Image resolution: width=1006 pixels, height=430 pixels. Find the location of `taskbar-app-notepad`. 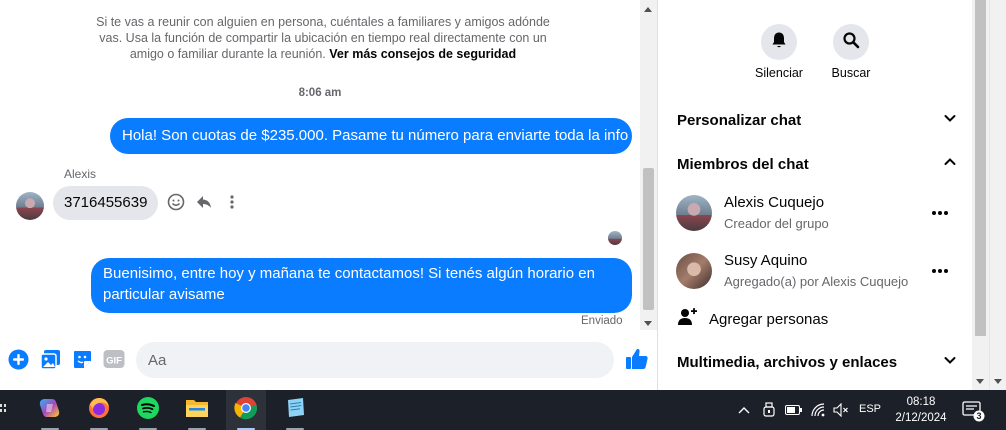

taskbar-app-notepad is located at coordinates (295, 410).